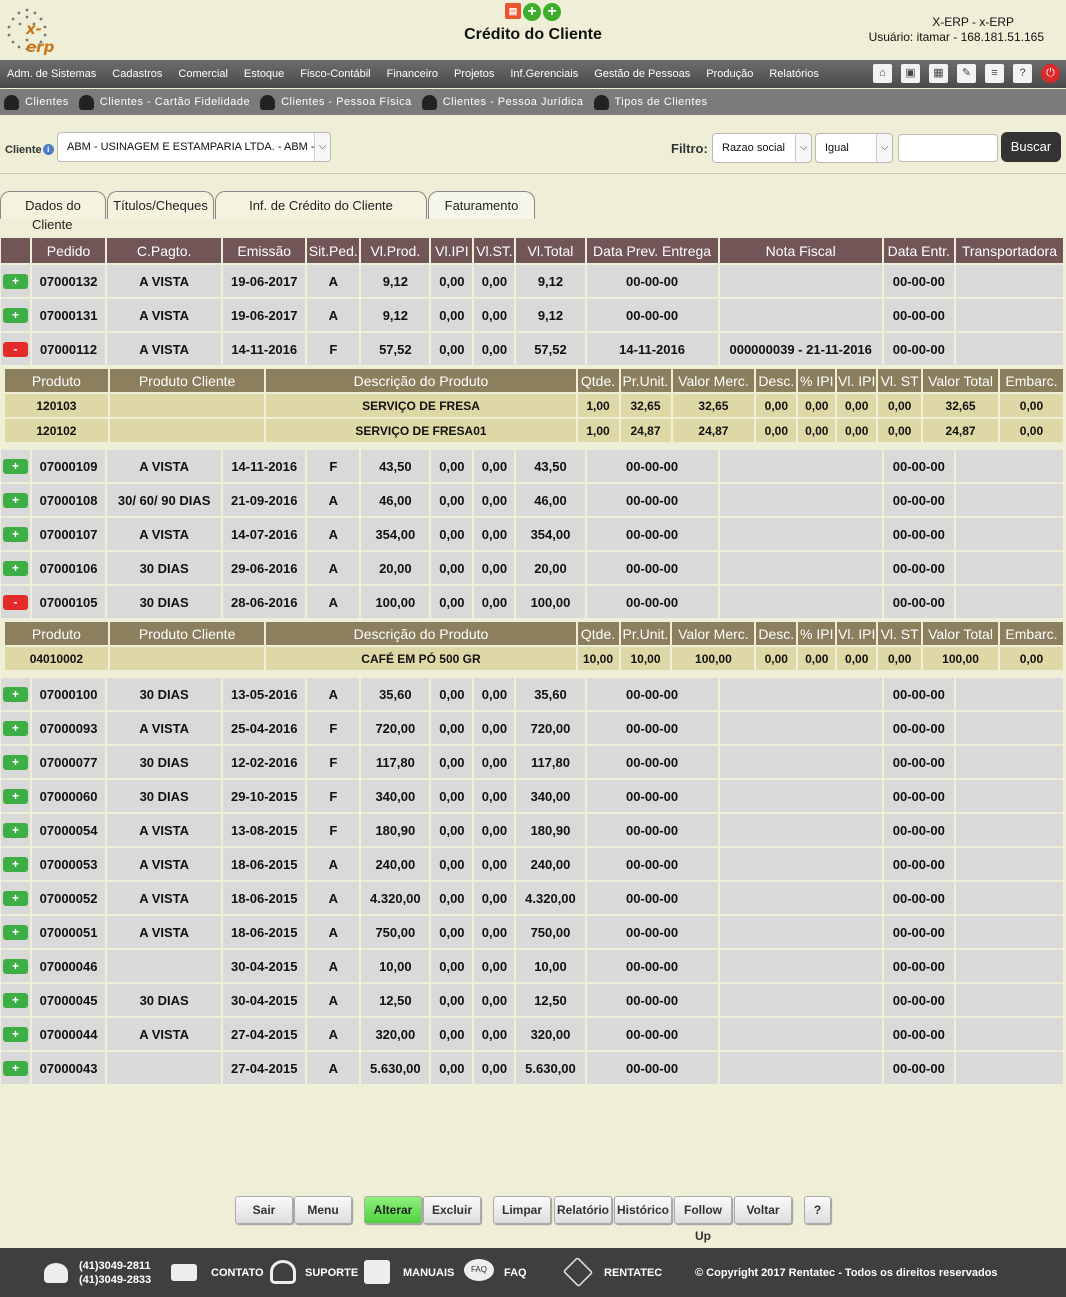  I want to click on submenu-pessoa-juridica: Clientes - Pessoa Jurídica, so click(503, 102).